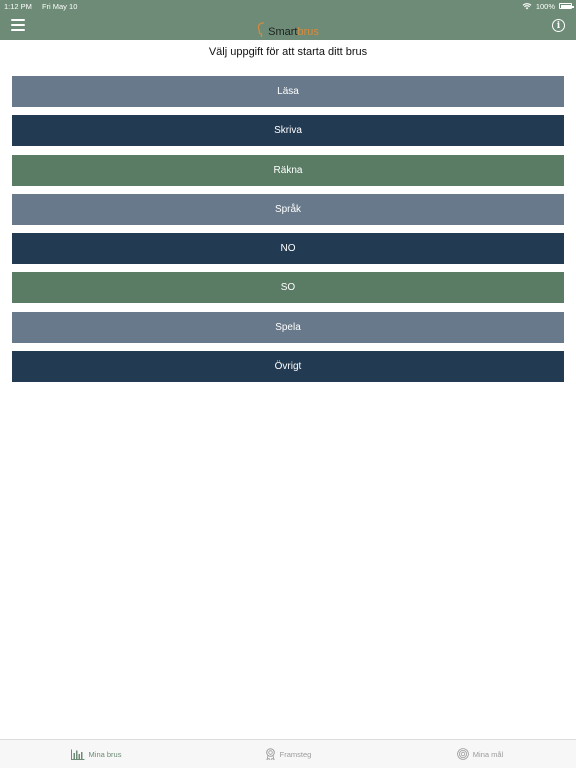 Image resolution: width=576 pixels, height=768 pixels. I want to click on task-button-rakna: Räkna, so click(288, 170).